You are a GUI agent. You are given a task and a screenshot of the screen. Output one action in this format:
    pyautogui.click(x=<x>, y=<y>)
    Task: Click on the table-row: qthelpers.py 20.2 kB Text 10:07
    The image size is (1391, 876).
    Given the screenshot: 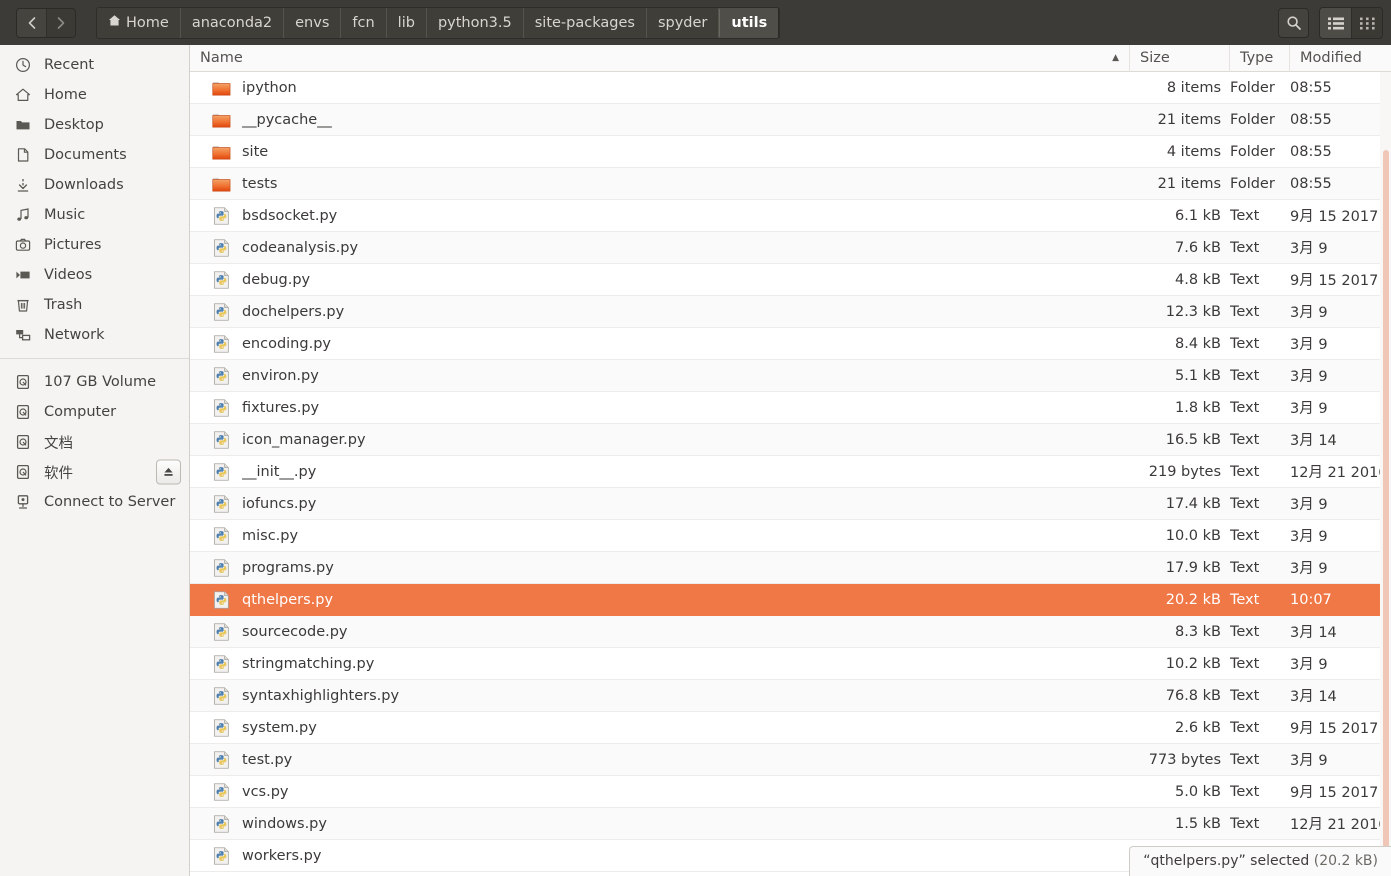 What is the action you would take?
    pyautogui.click(x=790, y=600)
    